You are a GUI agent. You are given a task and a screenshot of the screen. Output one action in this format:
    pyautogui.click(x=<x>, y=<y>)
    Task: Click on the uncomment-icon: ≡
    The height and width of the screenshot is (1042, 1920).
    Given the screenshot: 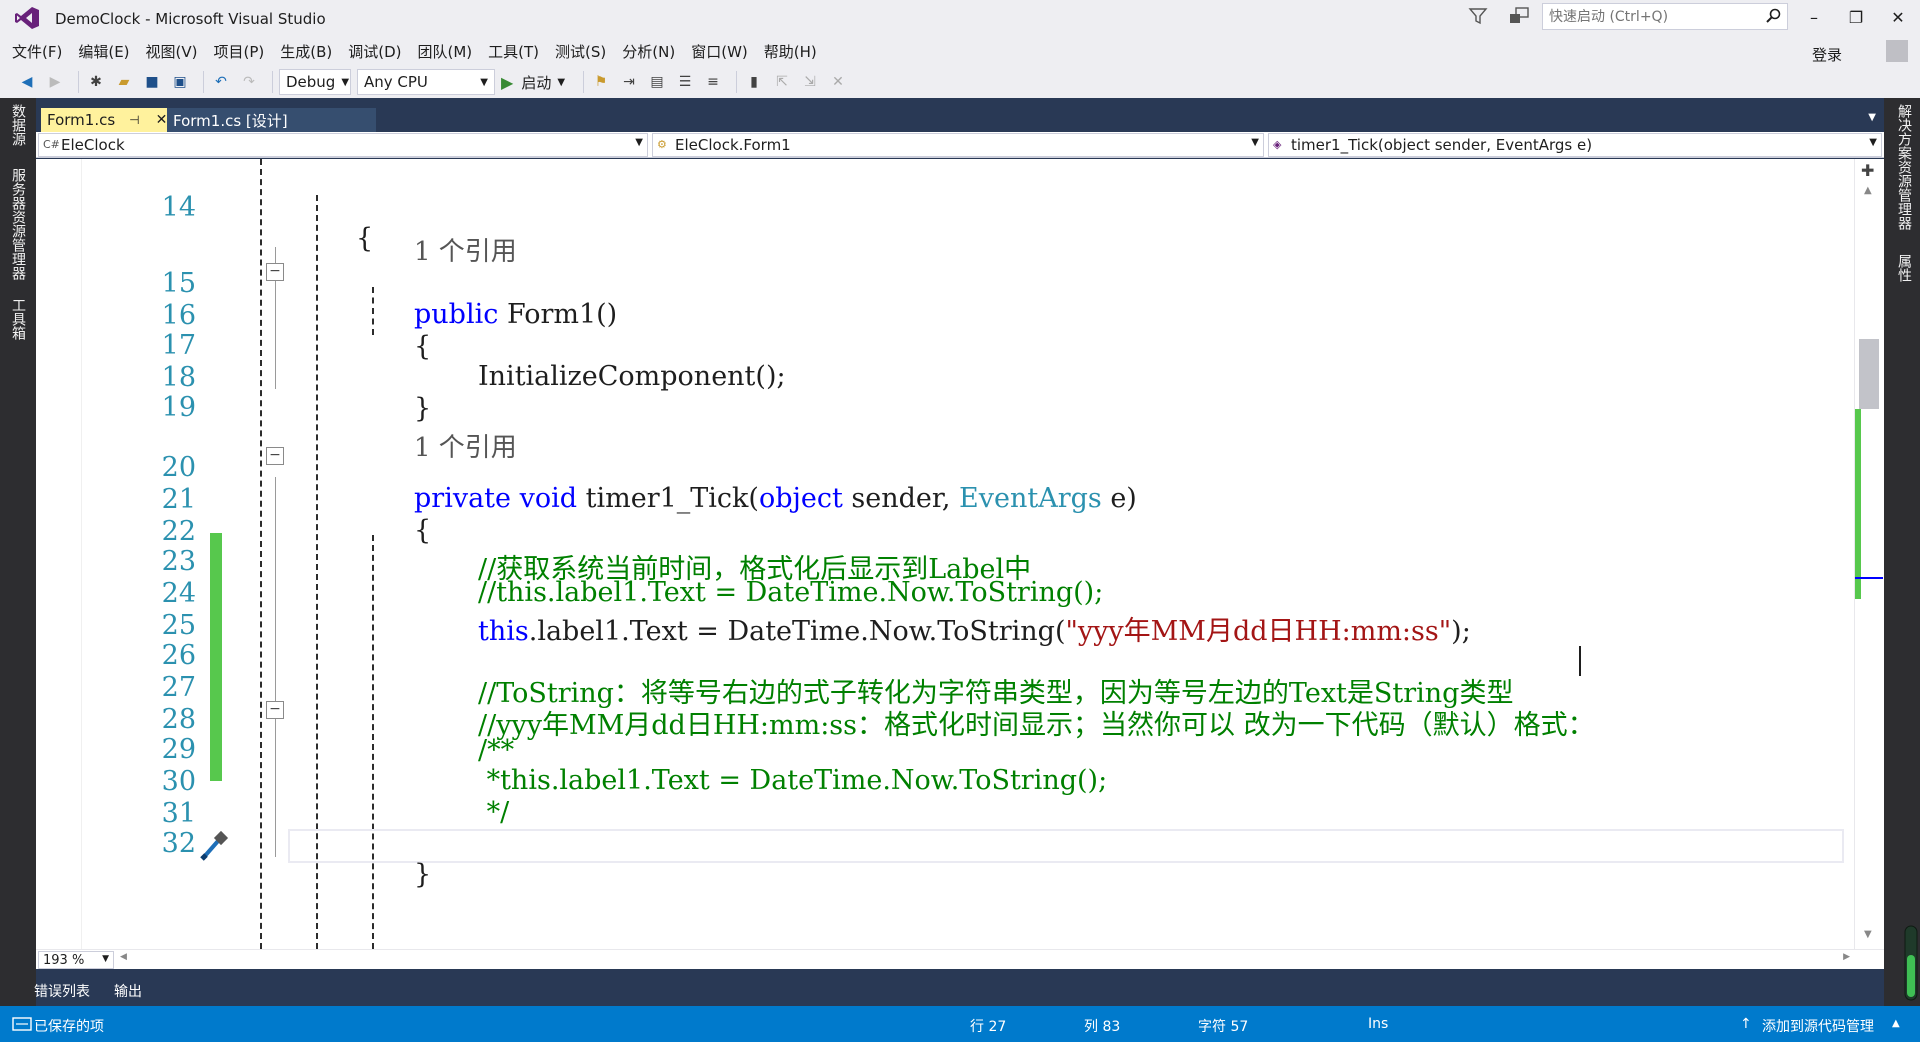 What is the action you would take?
    pyautogui.click(x=713, y=82)
    